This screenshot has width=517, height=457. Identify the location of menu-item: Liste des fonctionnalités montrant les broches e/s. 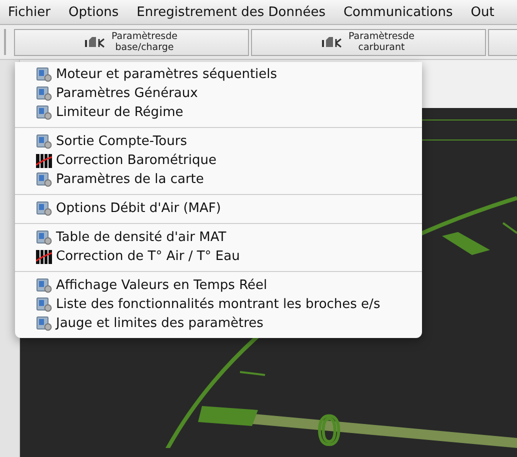
(218, 304).